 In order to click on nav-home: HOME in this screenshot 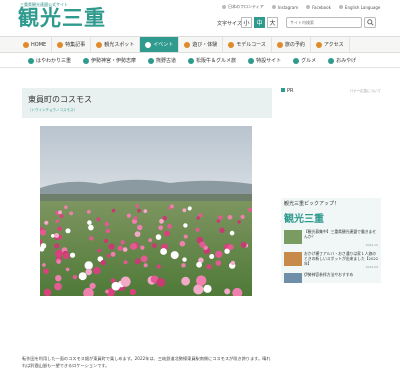, I will do `click(35, 44)`.